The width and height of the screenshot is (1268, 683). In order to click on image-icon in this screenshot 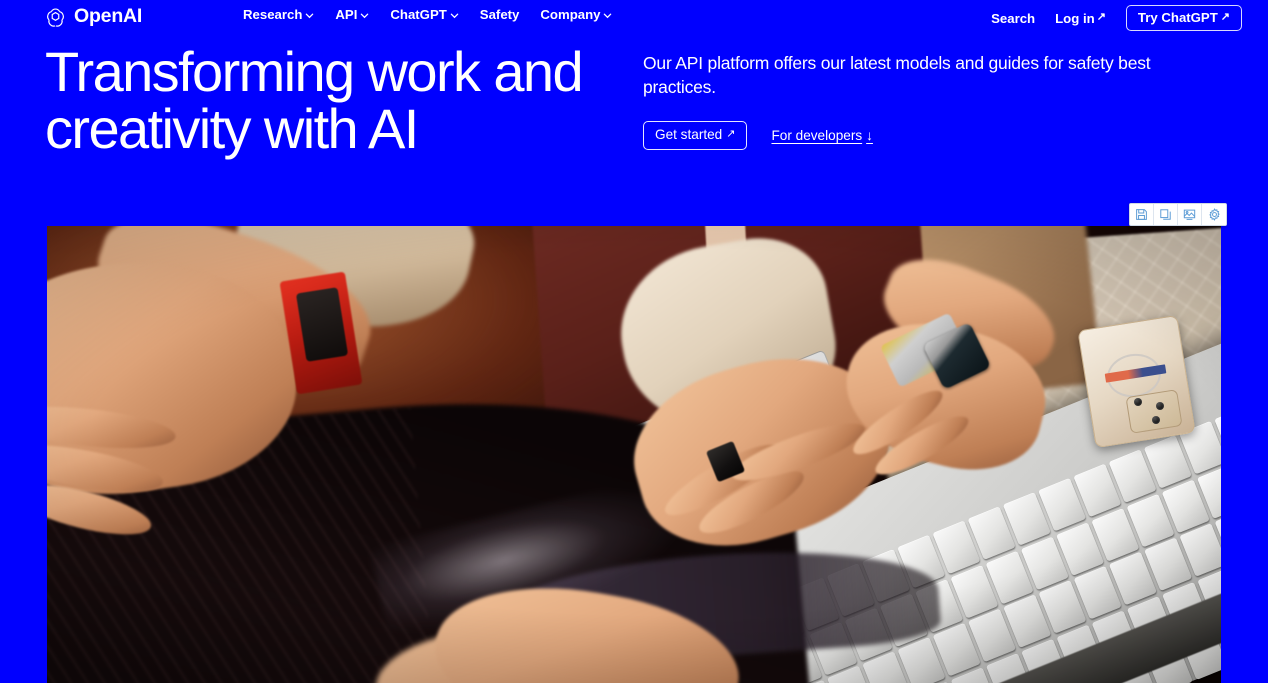, I will do `click(1189, 214)`.